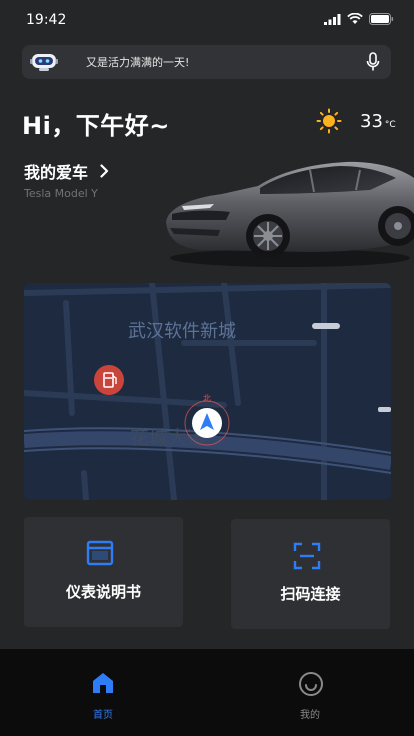  What do you see at coordinates (100, 555) in the screenshot?
I see `manual-book-icon` at bounding box center [100, 555].